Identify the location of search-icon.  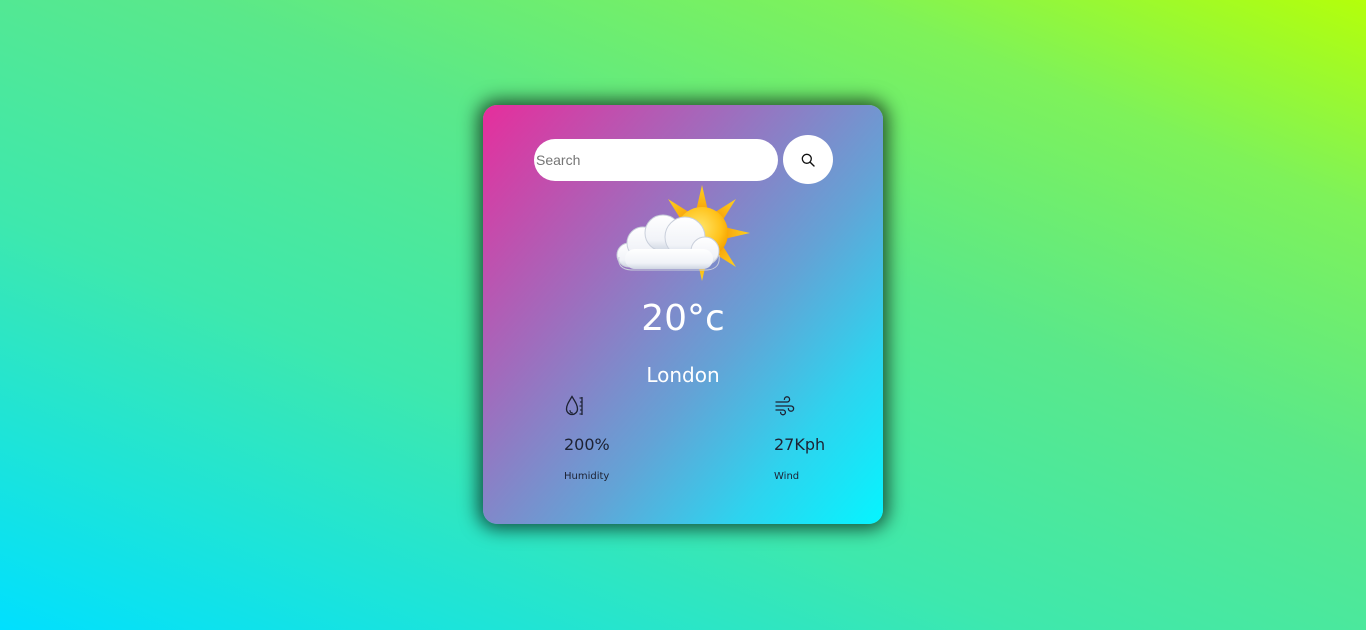
(808, 160).